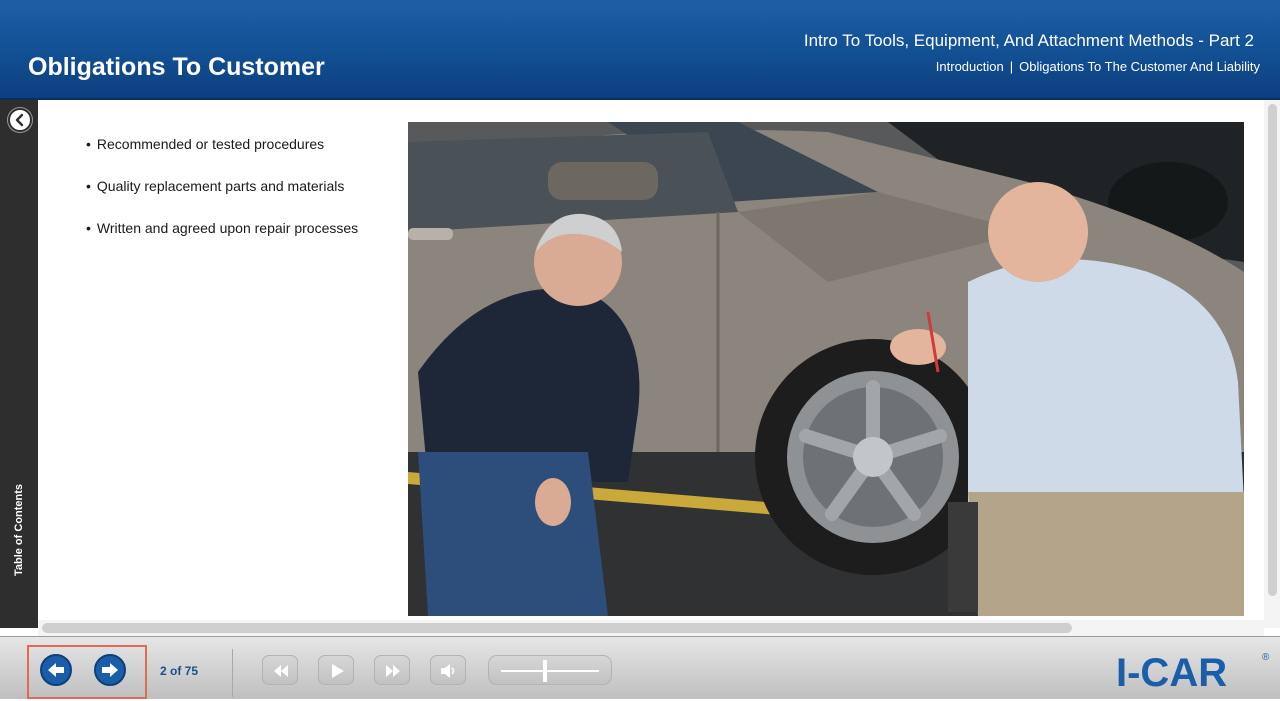 The width and height of the screenshot is (1280, 701). Describe the element at coordinates (280, 670) in the screenshot. I see `rewind-icon` at that location.